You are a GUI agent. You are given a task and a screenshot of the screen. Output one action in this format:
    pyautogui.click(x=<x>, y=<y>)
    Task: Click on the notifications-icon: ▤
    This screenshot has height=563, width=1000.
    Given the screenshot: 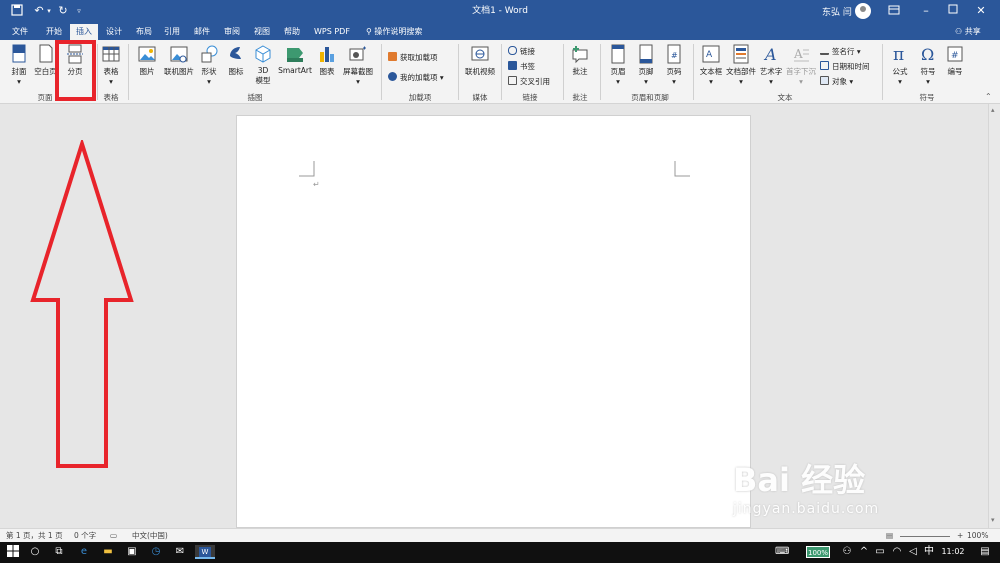 What is the action you would take?
    pyautogui.click(x=985, y=552)
    